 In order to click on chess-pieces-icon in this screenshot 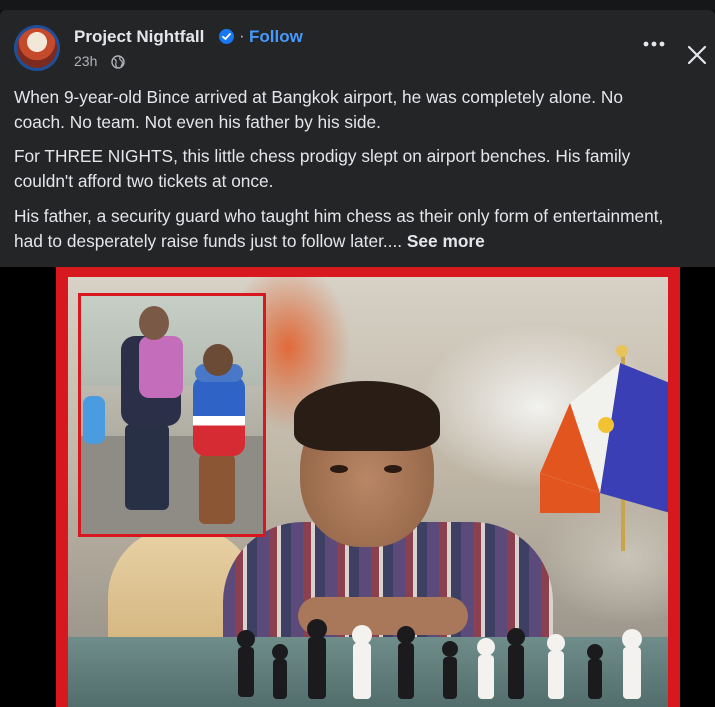, I will do `click(439, 659)`.